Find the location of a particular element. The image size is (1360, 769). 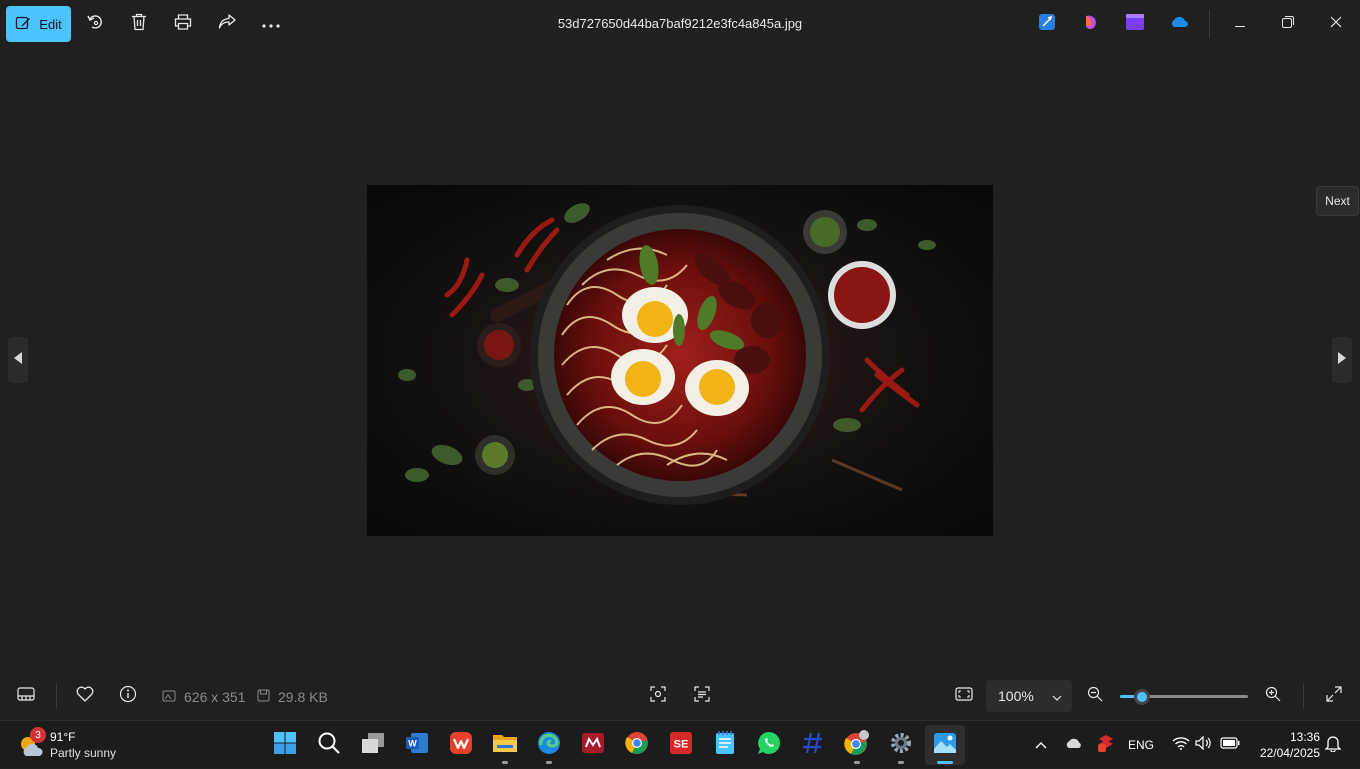

dimensions-value: 626 x 351 is located at coordinates (215, 697).